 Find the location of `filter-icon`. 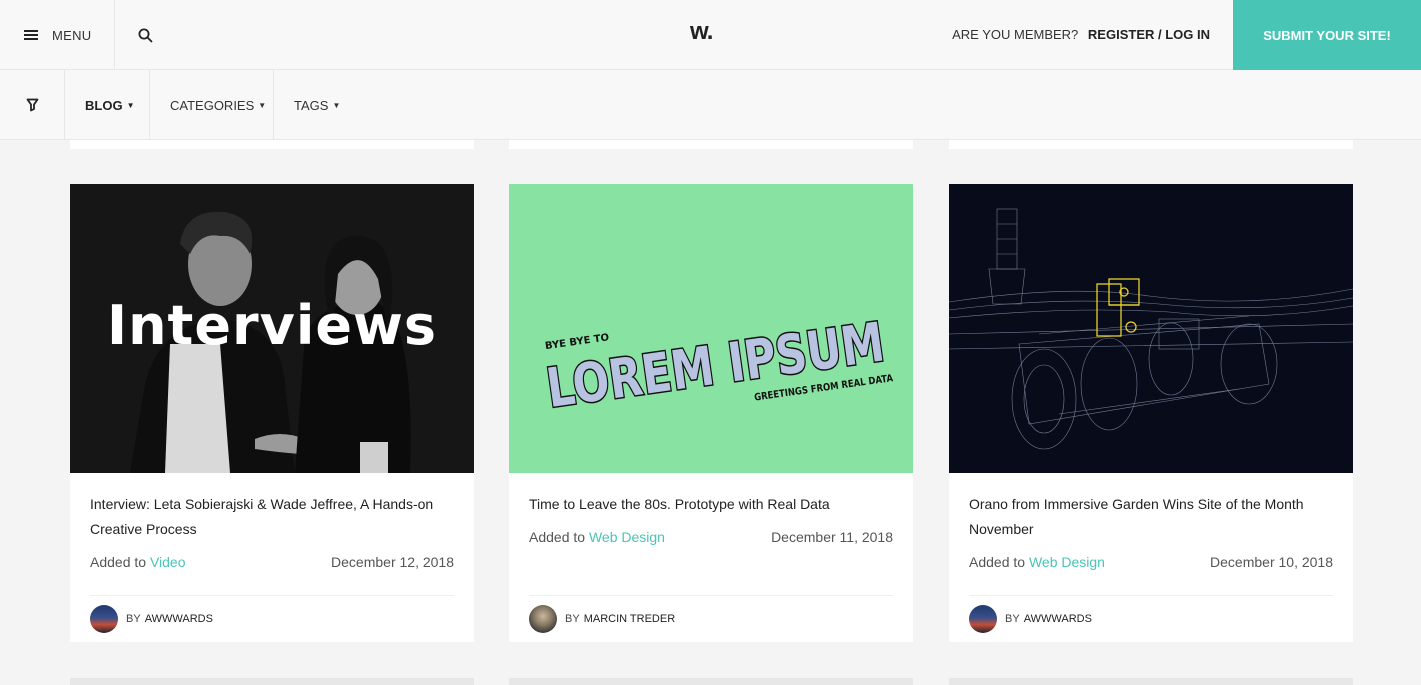

filter-icon is located at coordinates (32, 105).